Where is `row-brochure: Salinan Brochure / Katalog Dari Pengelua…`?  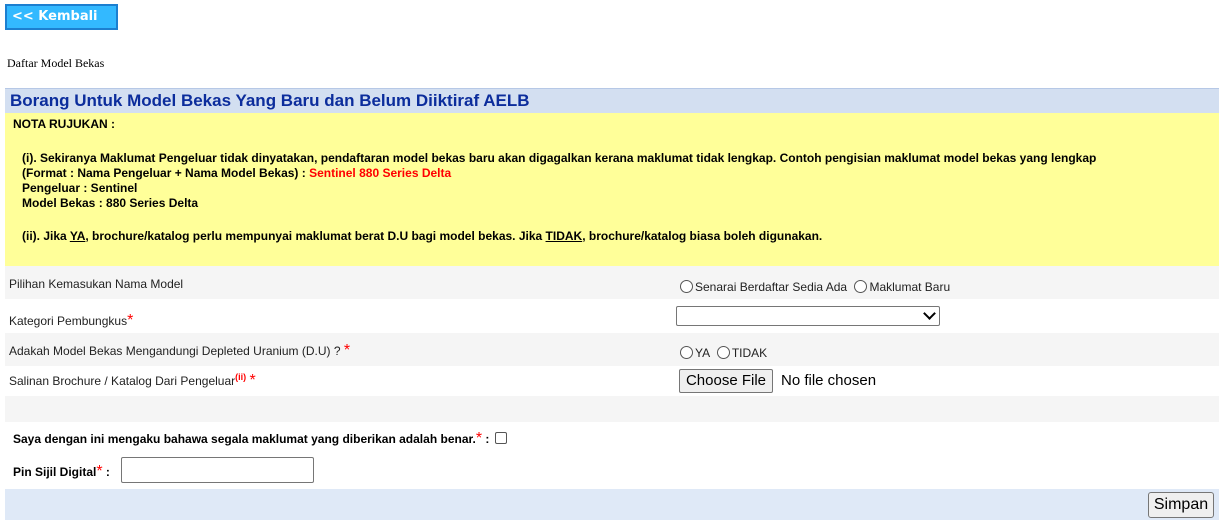
row-brochure: Salinan Brochure / Katalog Dari Pengelua… is located at coordinates (612, 381).